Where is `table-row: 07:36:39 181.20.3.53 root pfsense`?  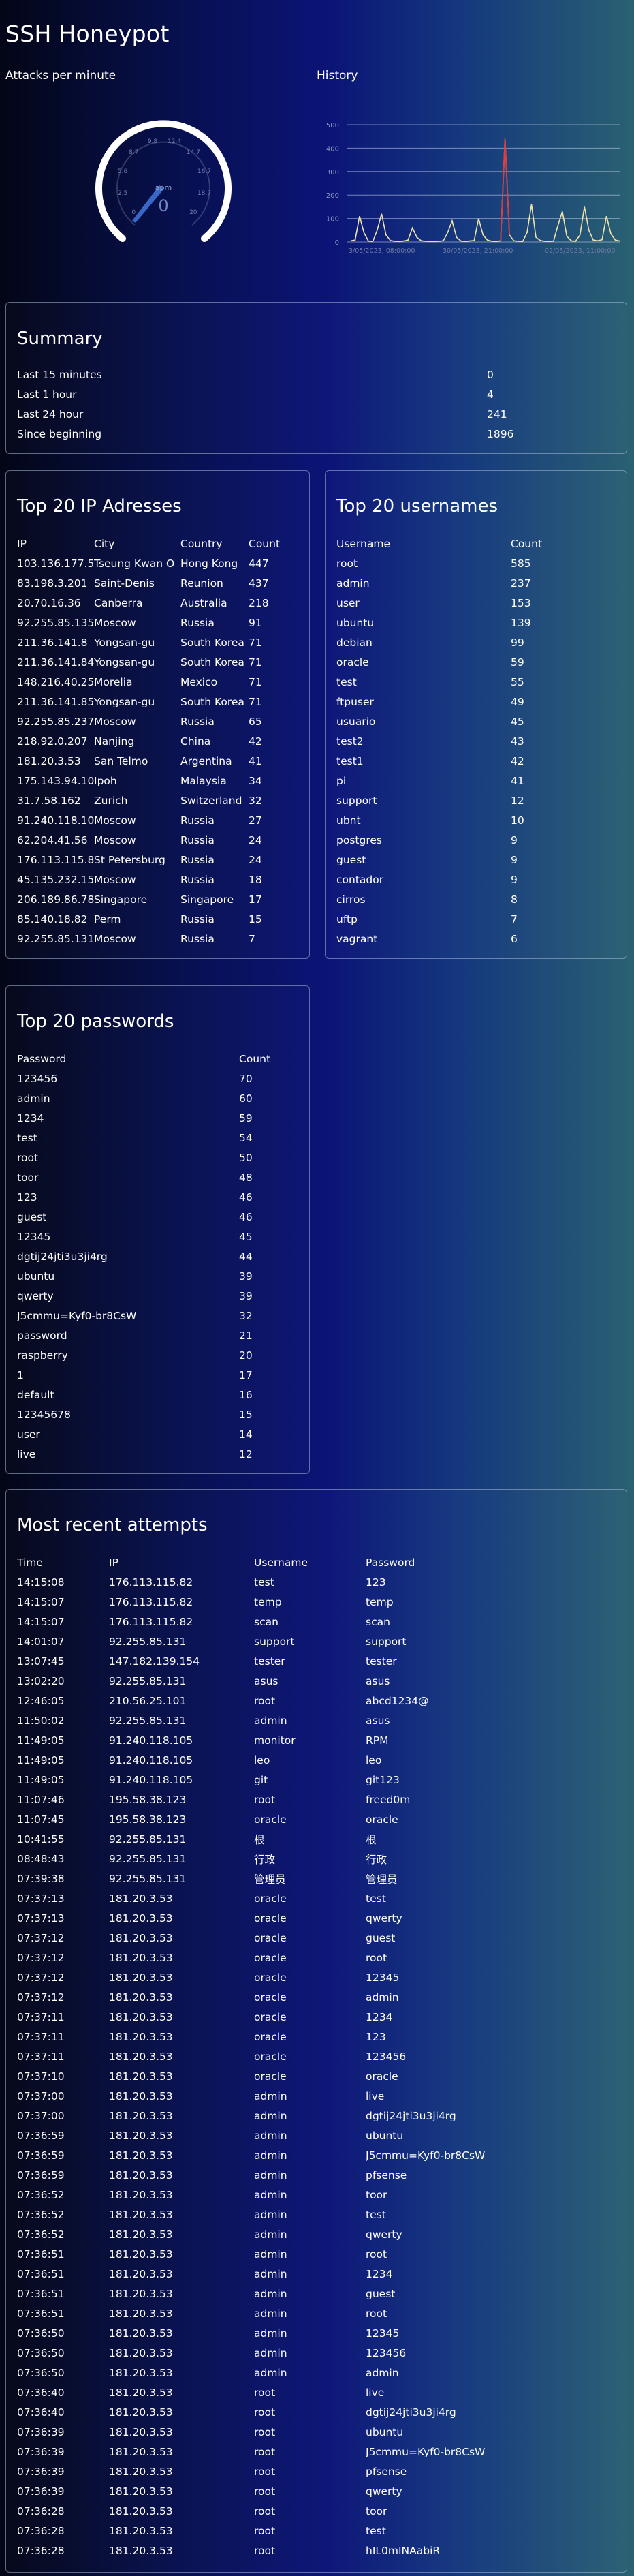
table-row: 07:36:39 181.20.3.53 root pfsense is located at coordinates (310, 2471).